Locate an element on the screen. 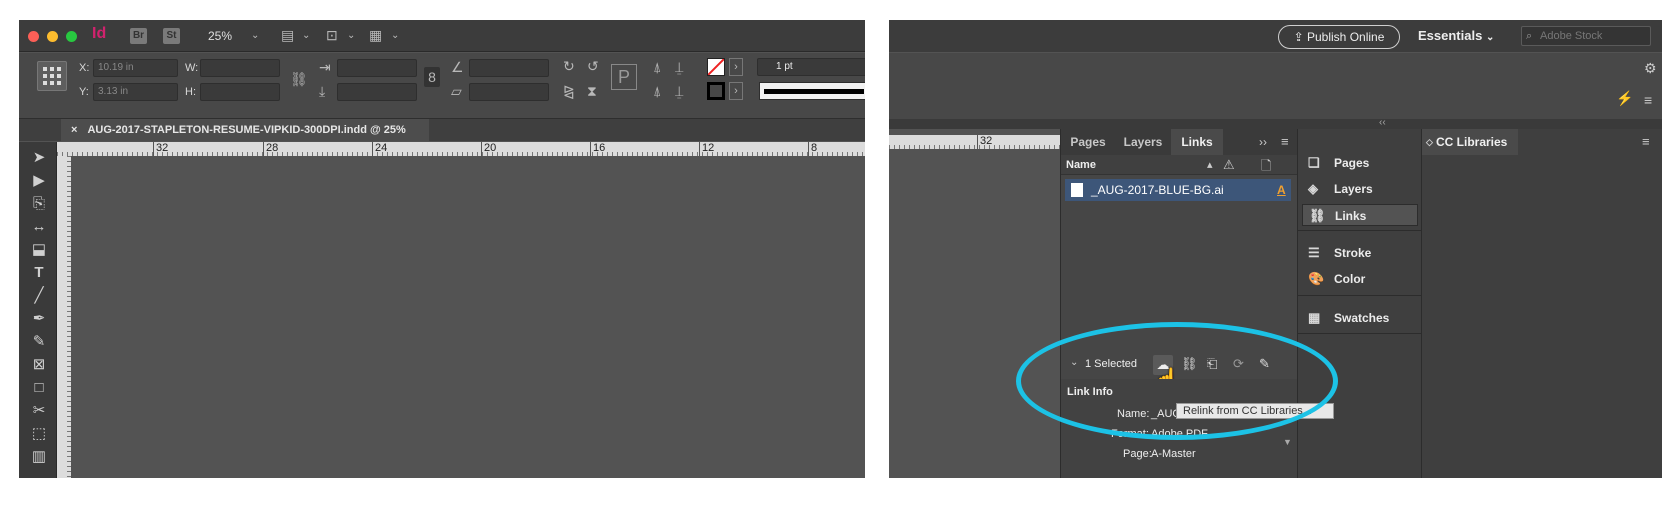 This screenshot has height=525, width=1678. pen-tool-icon: ✒ is located at coordinates (39, 319).